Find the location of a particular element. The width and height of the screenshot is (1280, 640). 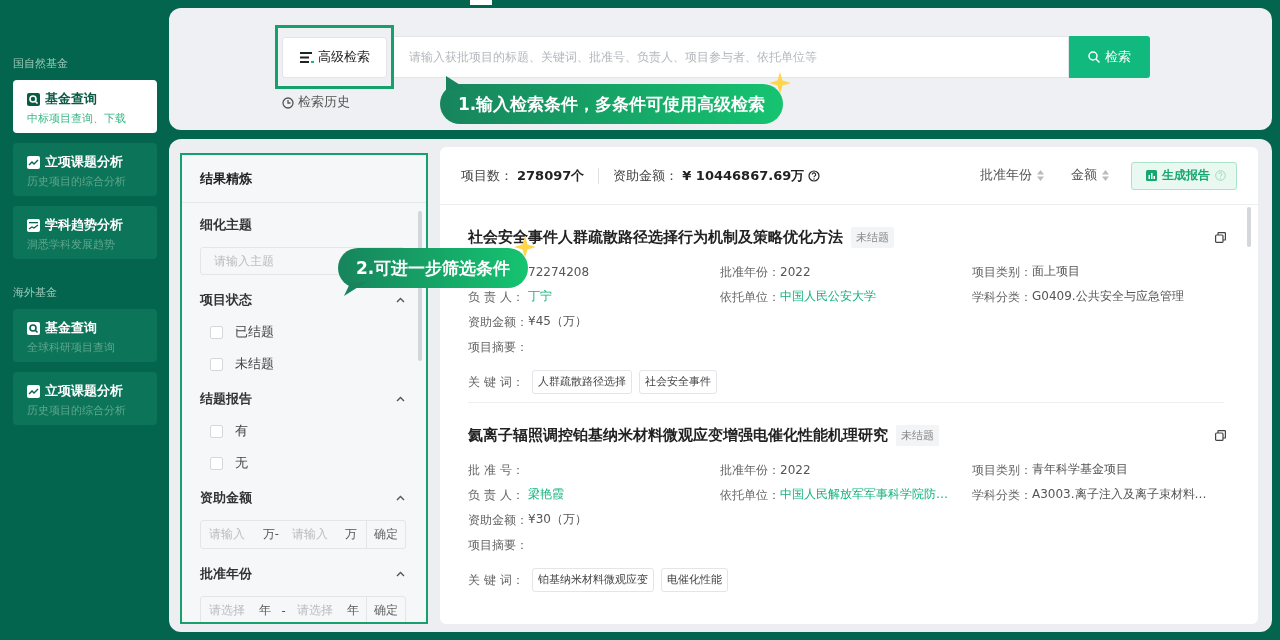

sidebar-item: 学科趋势分析 洞悉学科发展趋势 is located at coordinates (85, 232).